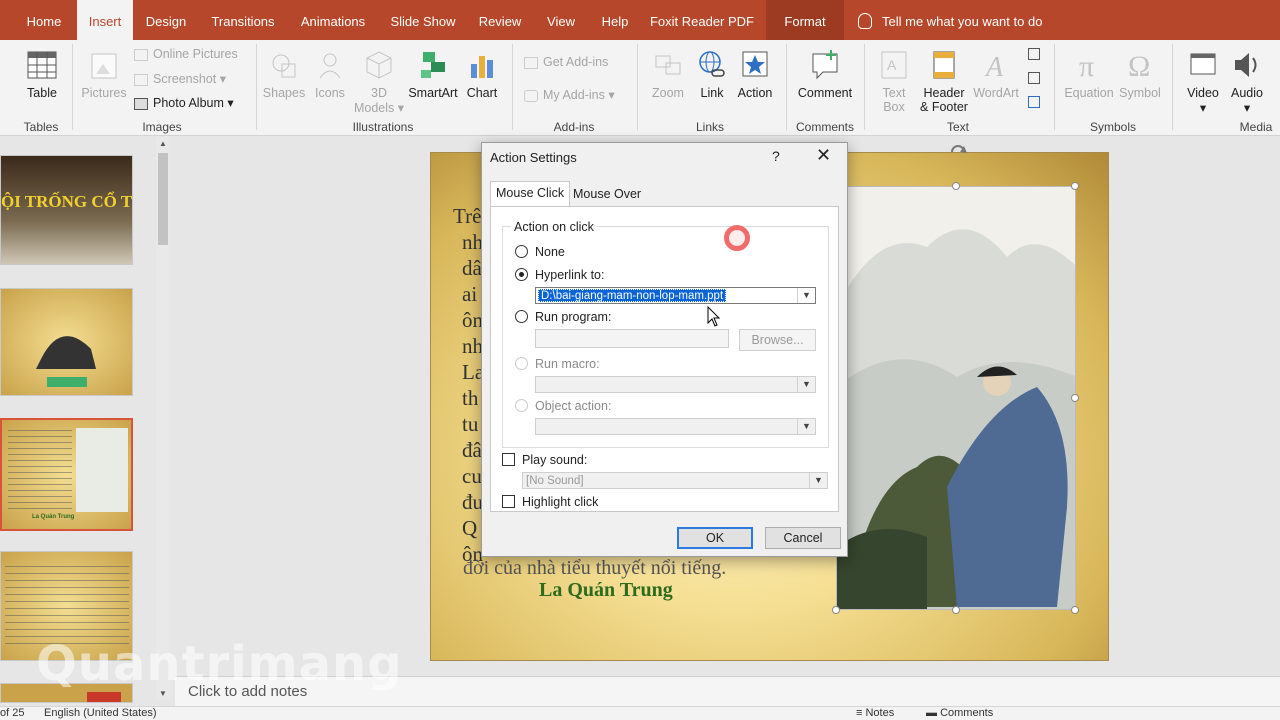  Describe the element at coordinates (573, 317) in the screenshot. I see `run-program-label: Run program:` at that location.